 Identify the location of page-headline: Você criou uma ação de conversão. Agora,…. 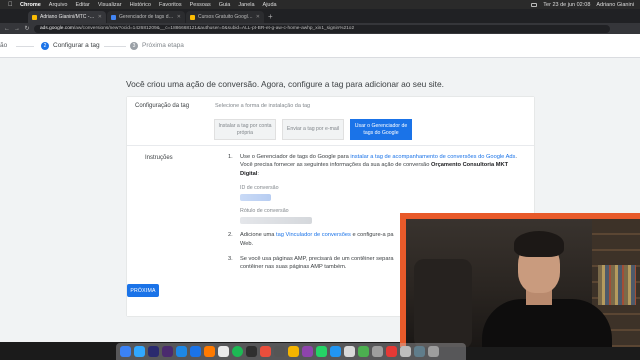
(285, 84).